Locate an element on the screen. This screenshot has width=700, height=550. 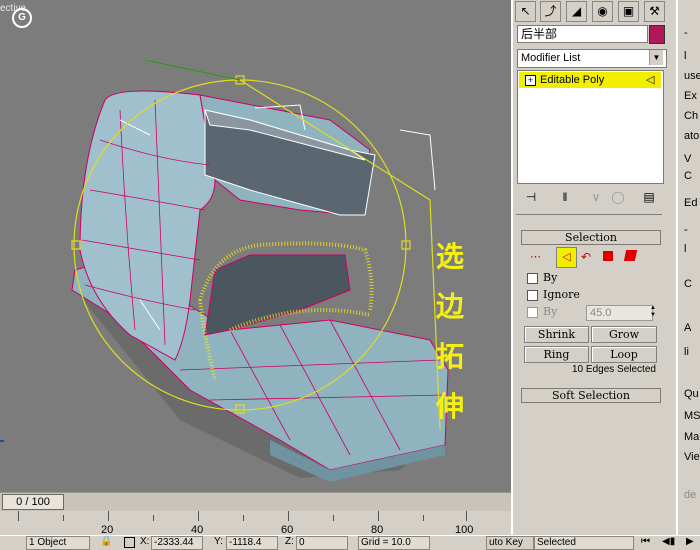
rs-item: V is located at coordinates (687, 159).